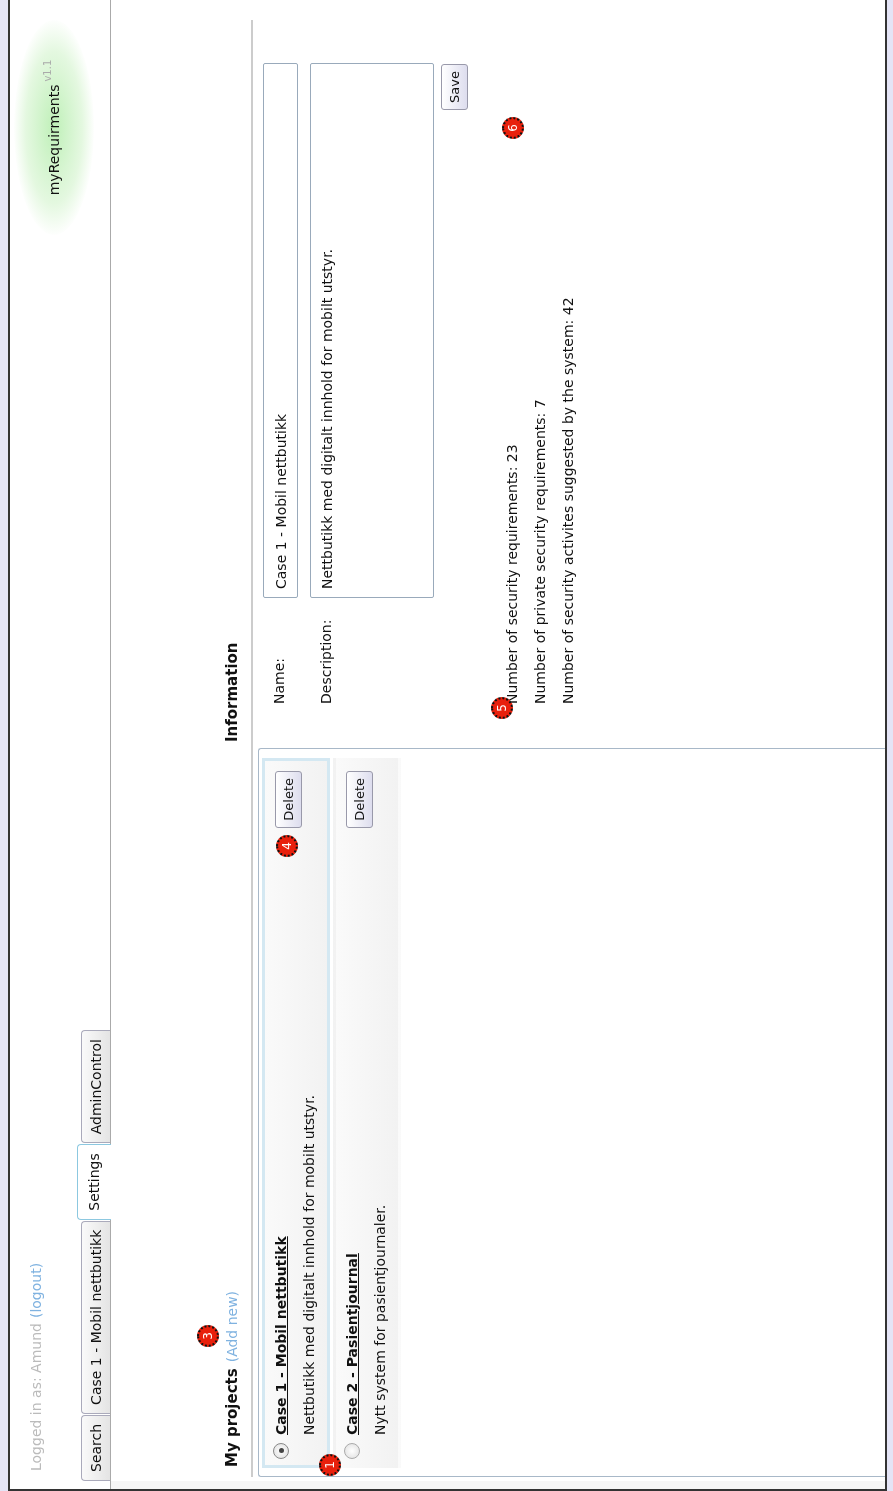 This screenshot has width=893, height=1491. I want to click on project-title-link: Case 2 - Pasientjournal, so click(352, 1344).